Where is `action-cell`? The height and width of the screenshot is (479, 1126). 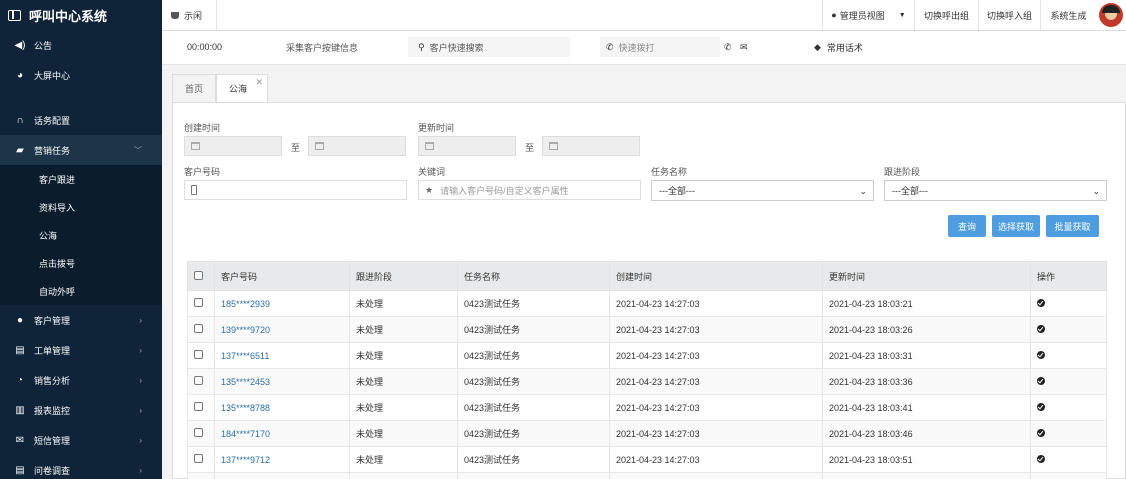 action-cell is located at coordinates (1068, 433).